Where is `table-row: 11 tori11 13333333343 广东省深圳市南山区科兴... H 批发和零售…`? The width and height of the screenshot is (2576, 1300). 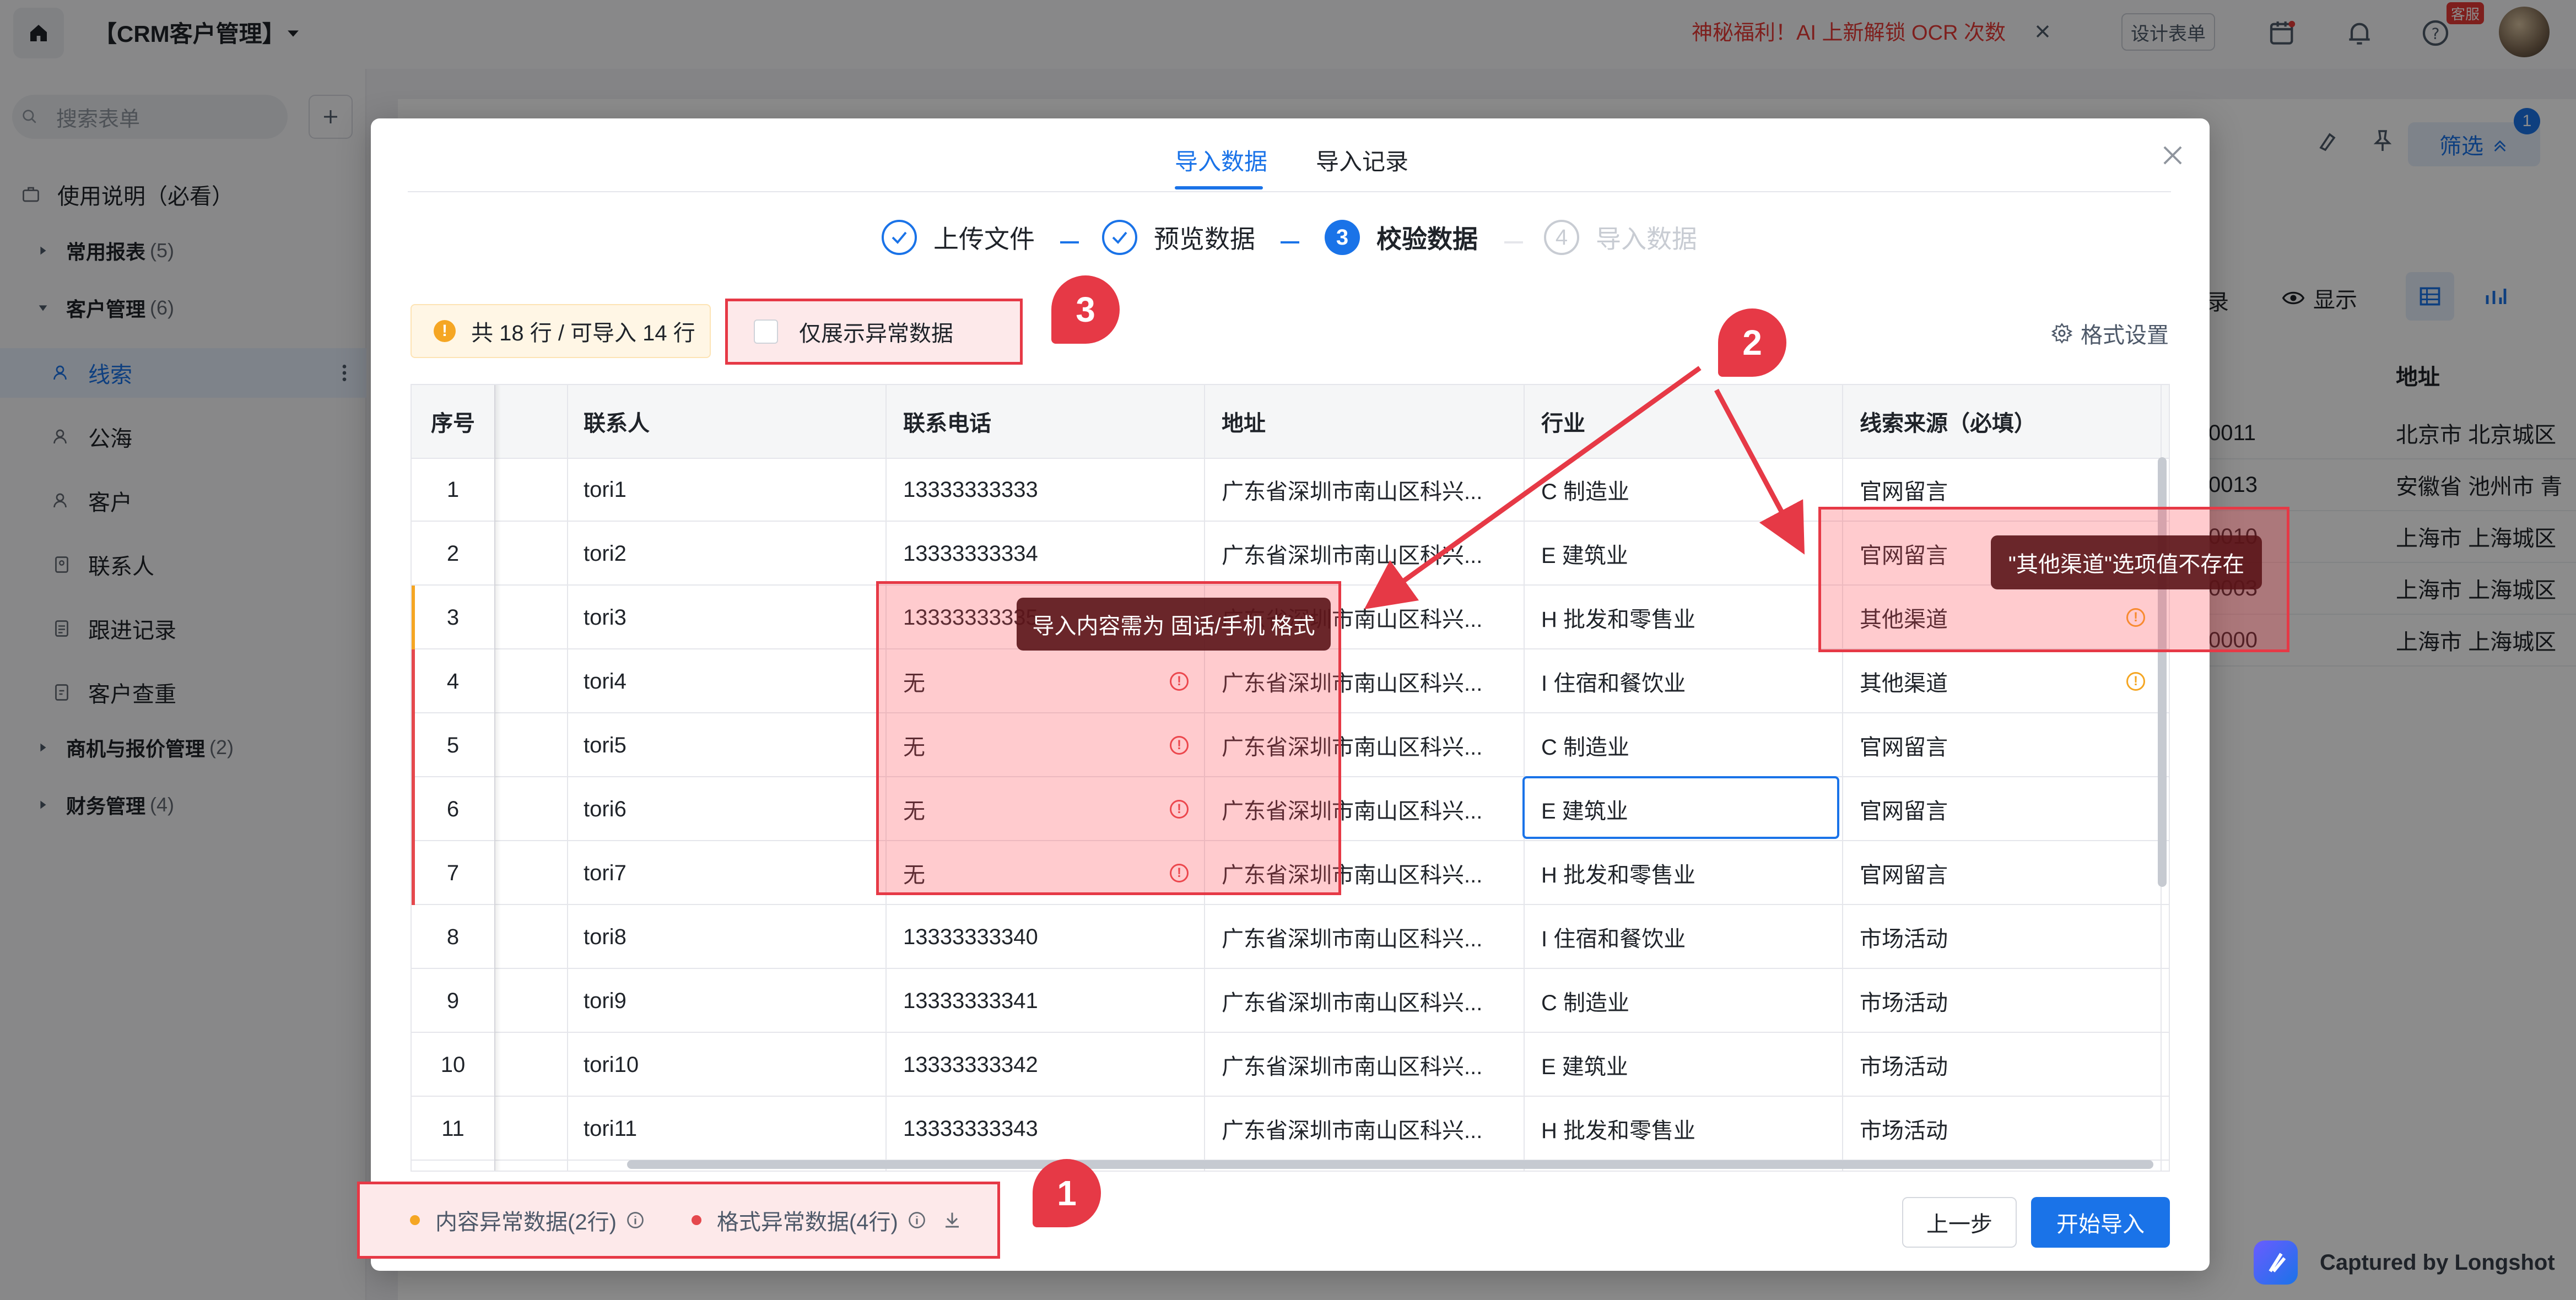
table-row: 11 tori11 13333333343 广东省深圳市南山区科兴... H 批发和零售… is located at coordinates (1290, 1129).